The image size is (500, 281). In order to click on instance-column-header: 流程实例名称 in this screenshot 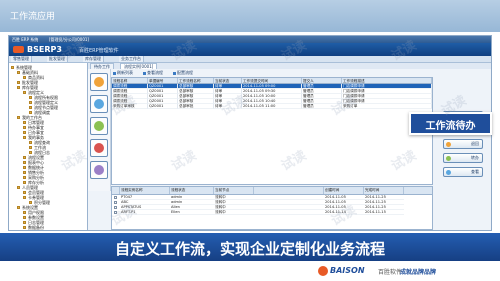, I will do `click(145, 190)`.